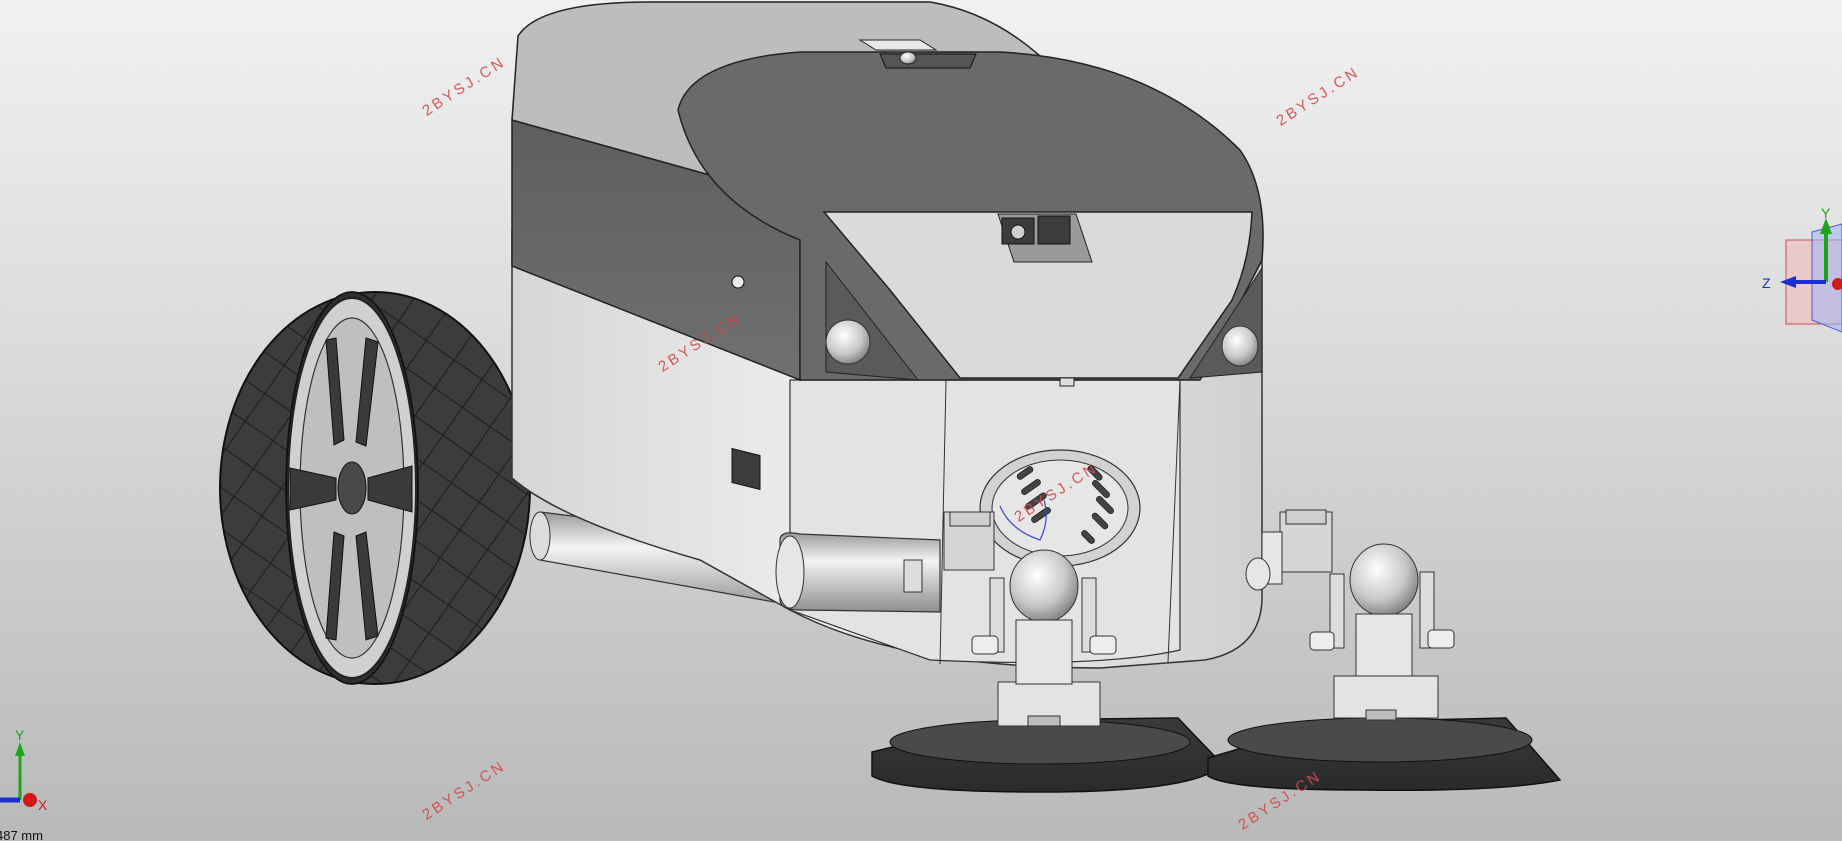 This screenshot has height=841, width=1842. I want to click on origin-triad-x-label: X, so click(43, 805).